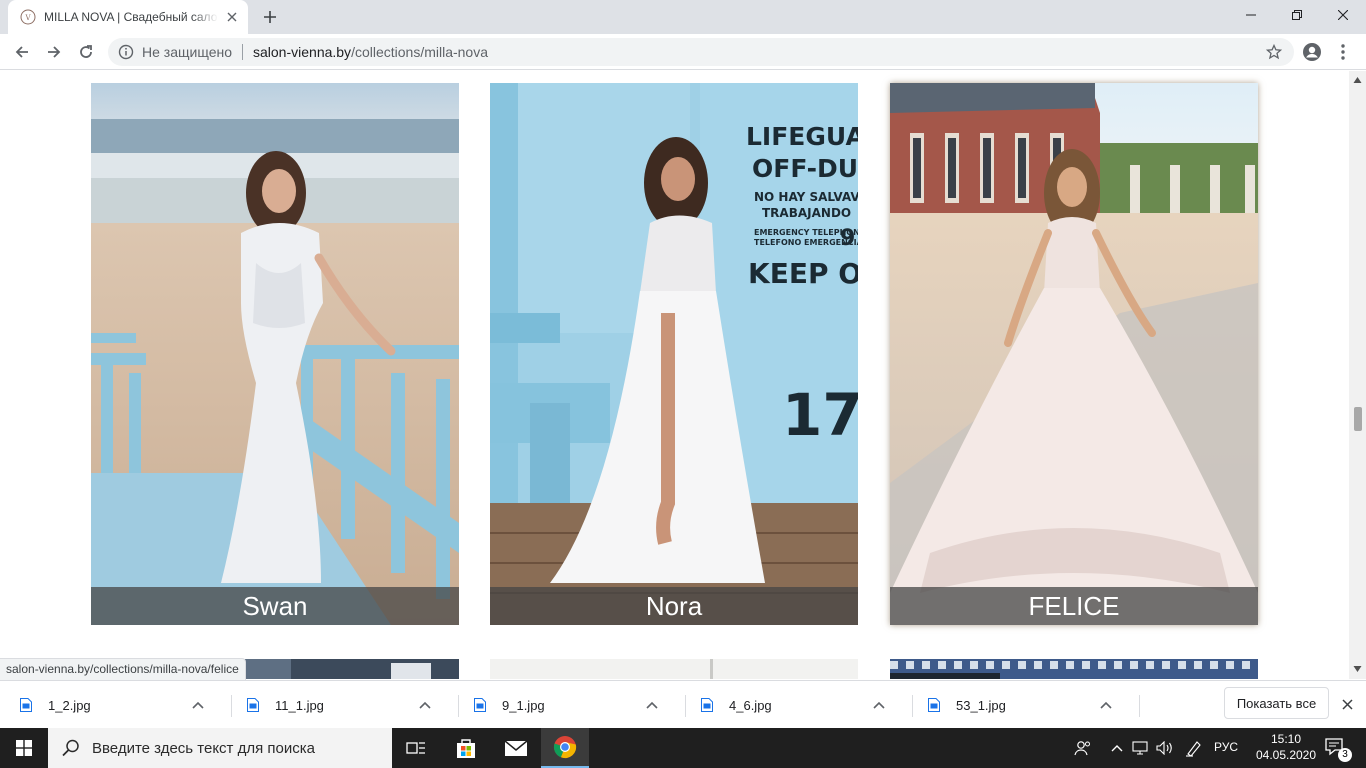 The image size is (1366, 768). What do you see at coordinates (1226, 747) in the screenshot?
I see `input-language: РУС` at bounding box center [1226, 747].